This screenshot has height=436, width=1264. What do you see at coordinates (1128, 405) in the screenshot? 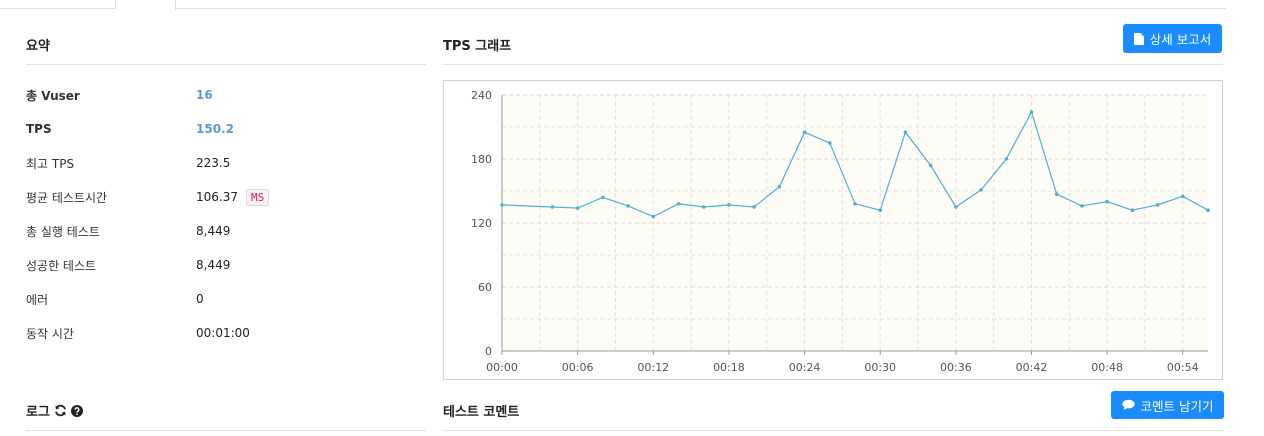
I see `comment-icon` at bounding box center [1128, 405].